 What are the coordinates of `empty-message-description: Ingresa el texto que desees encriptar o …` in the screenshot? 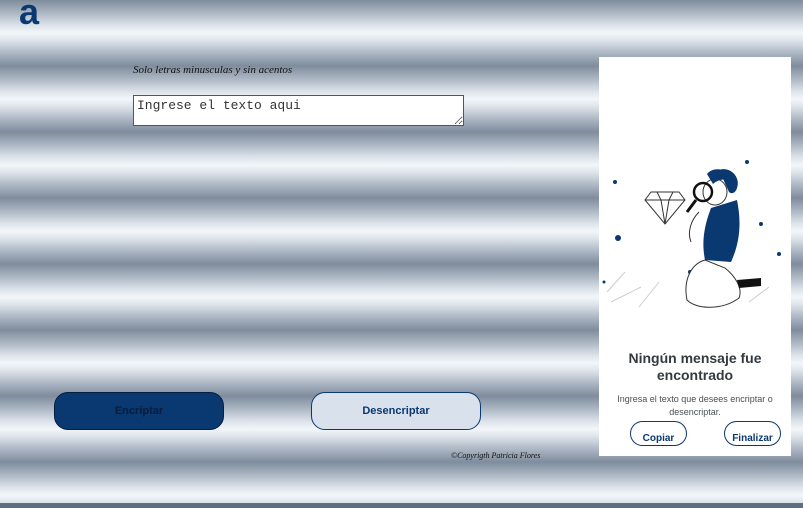 It's located at (695, 405).